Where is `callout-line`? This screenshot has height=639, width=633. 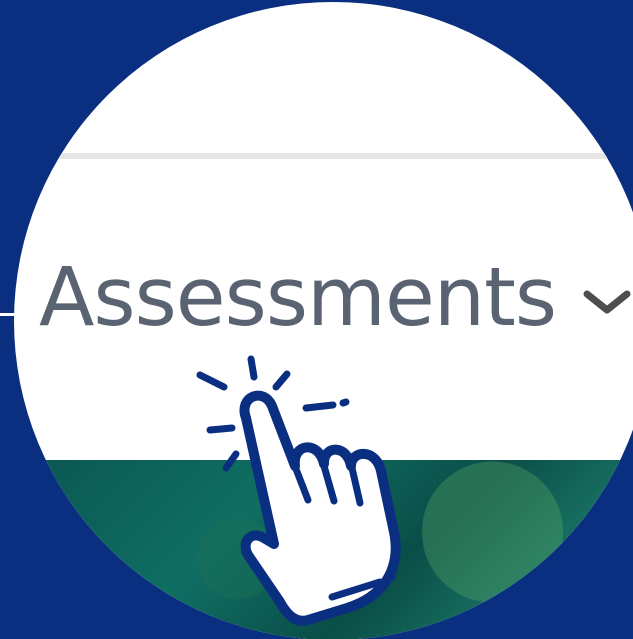
callout-line is located at coordinates (15, 314).